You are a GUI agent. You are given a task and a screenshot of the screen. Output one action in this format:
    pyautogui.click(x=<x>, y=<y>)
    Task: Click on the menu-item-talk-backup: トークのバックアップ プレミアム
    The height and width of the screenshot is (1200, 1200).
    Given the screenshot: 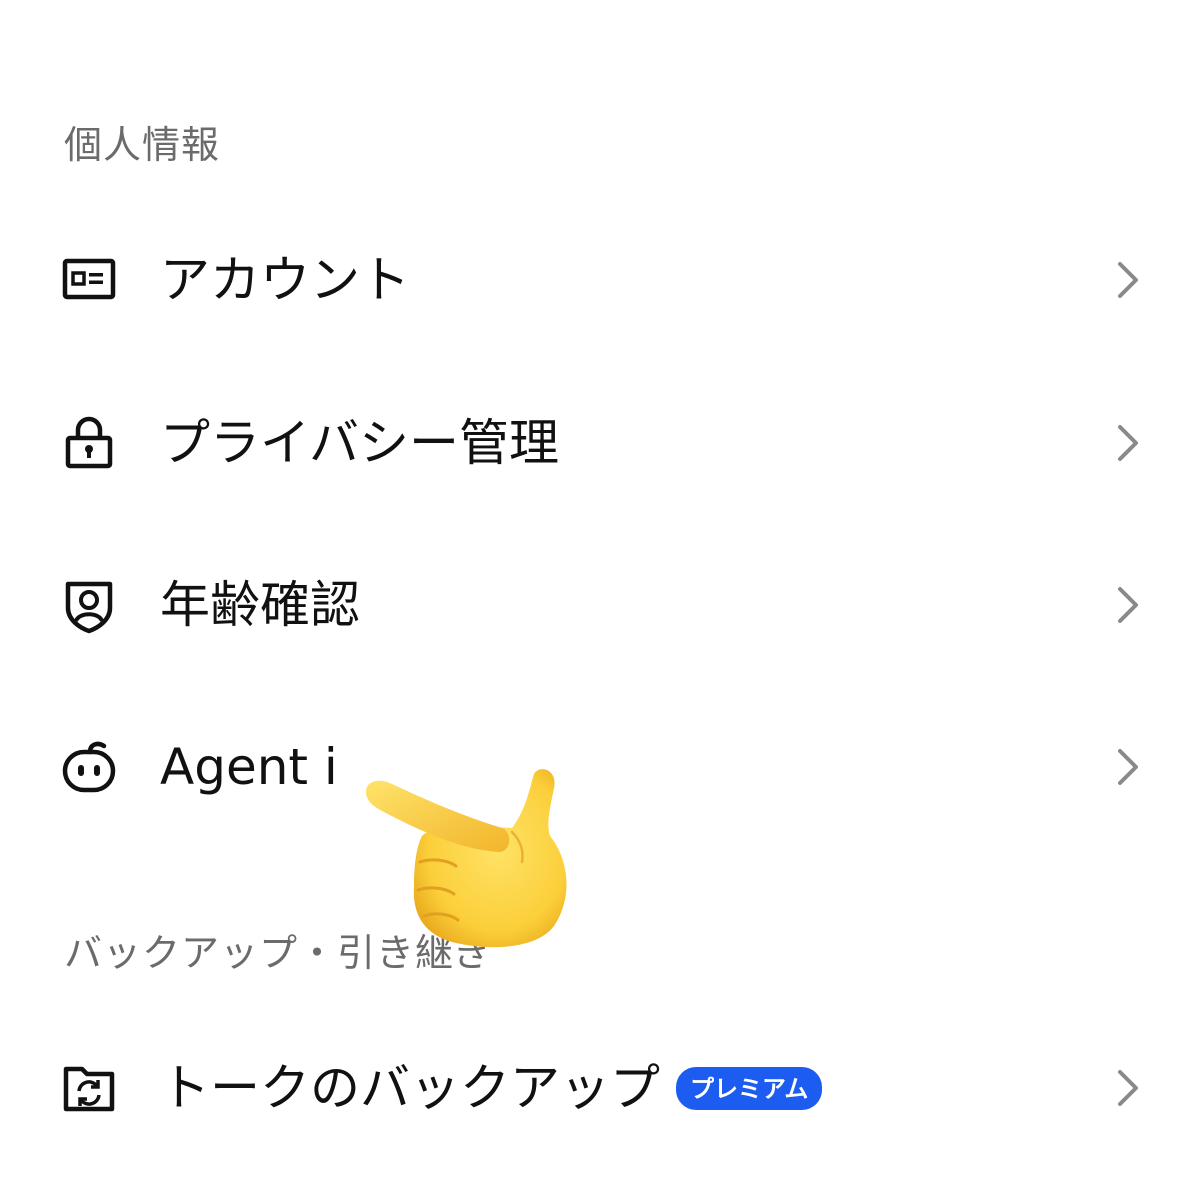 What is the action you would take?
    pyautogui.click(x=600, y=1088)
    